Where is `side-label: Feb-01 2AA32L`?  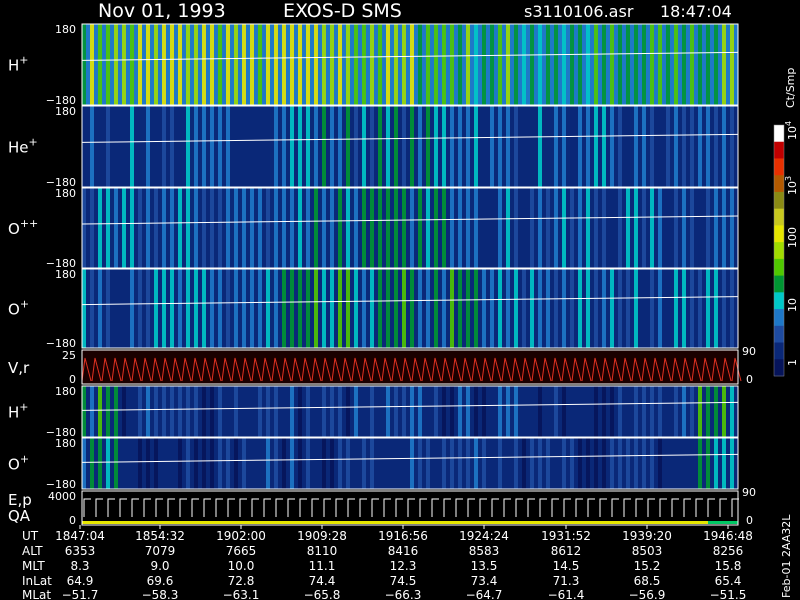
side-label: Feb-01 2AA32L is located at coordinates (786, 556).